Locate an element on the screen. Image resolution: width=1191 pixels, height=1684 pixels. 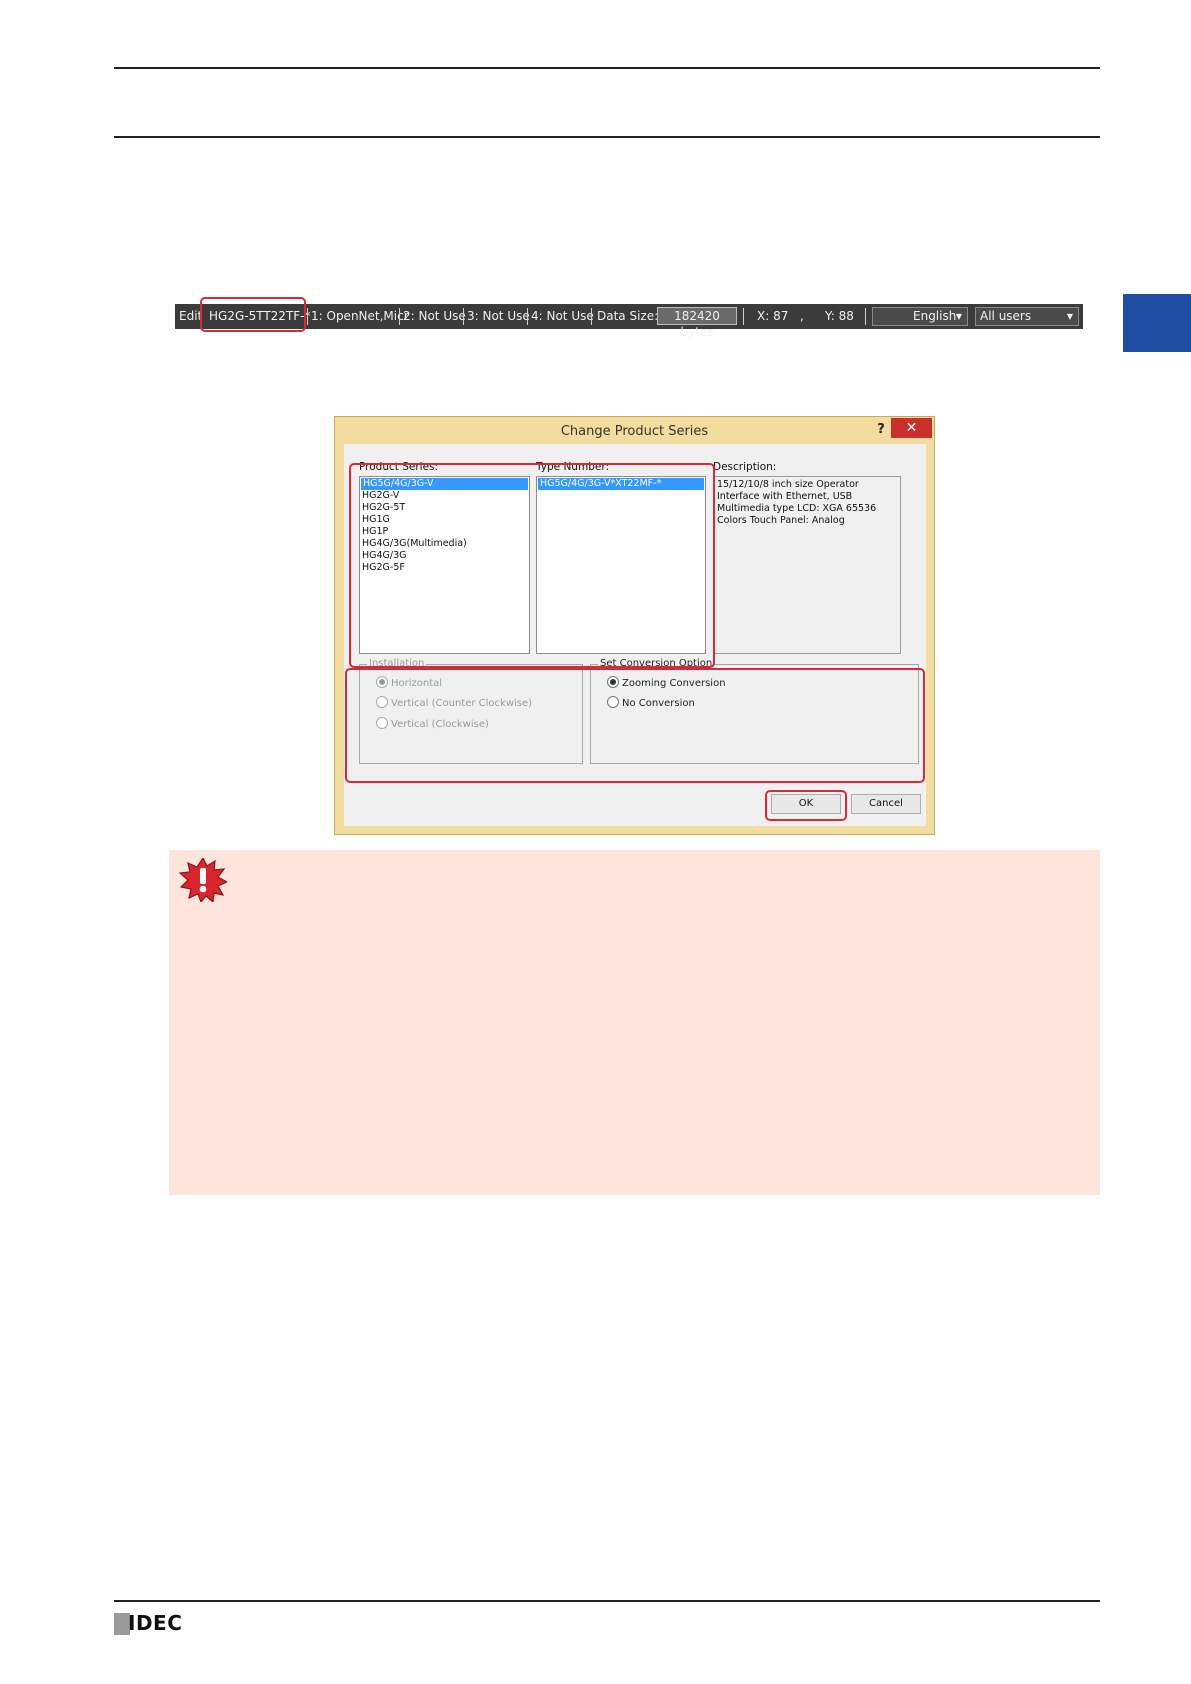
header-rule-bottom is located at coordinates (607, 137).